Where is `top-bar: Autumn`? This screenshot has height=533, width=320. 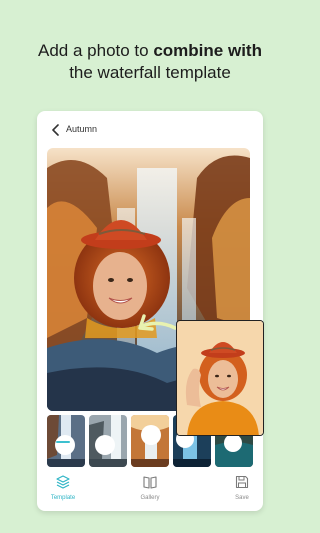
top-bar: Autumn is located at coordinates (150, 130).